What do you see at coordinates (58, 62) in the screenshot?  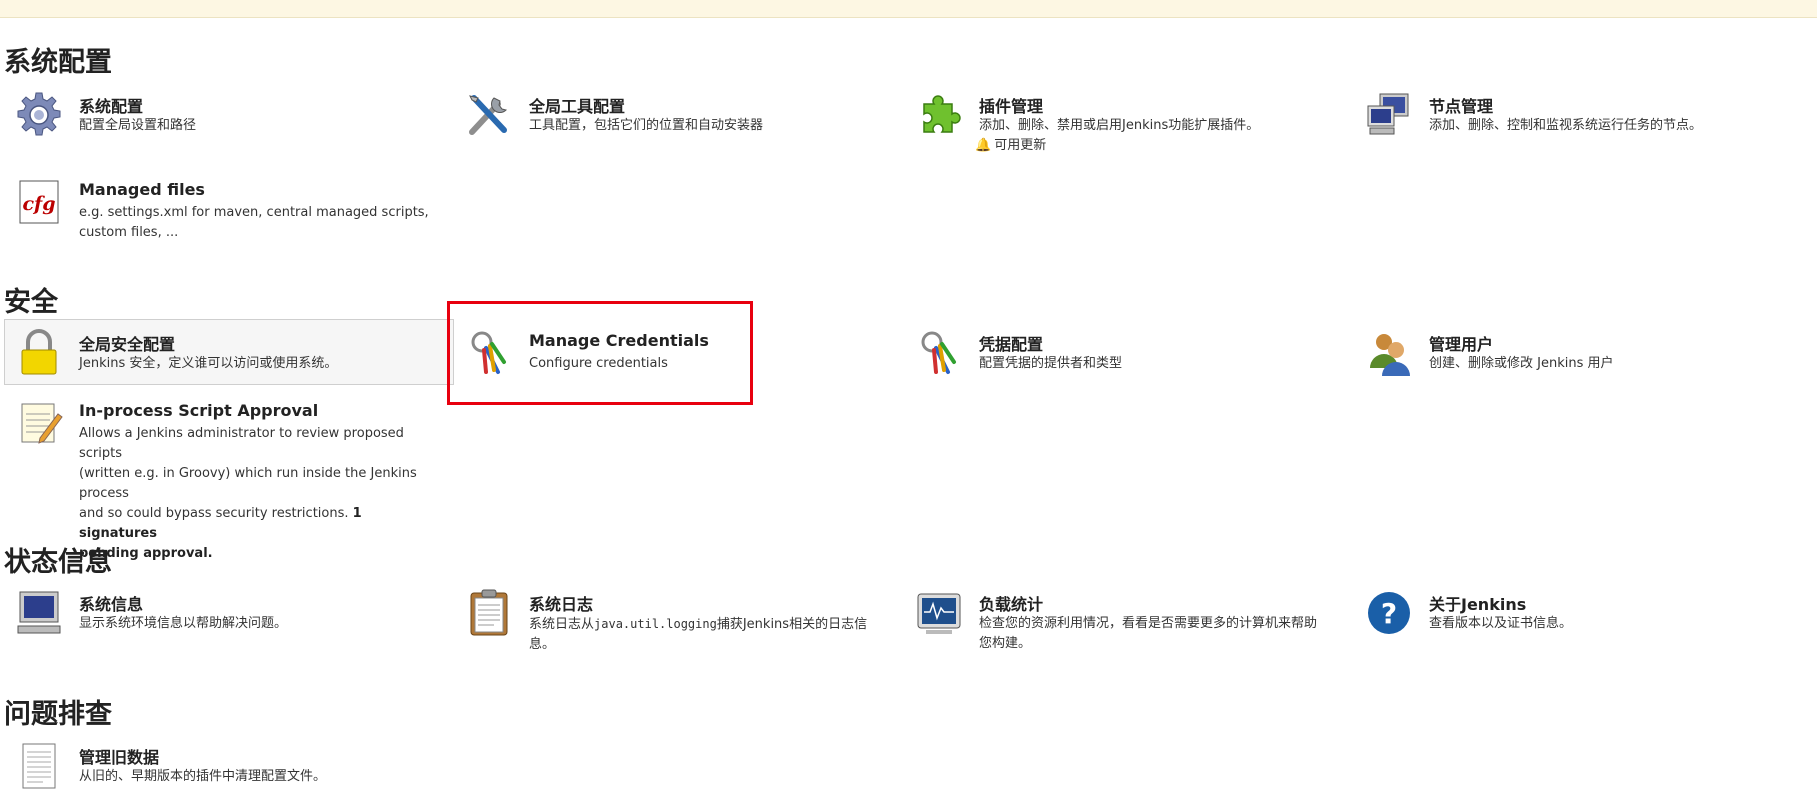 I see `section-title-system-config: 系统配置` at bounding box center [58, 62].